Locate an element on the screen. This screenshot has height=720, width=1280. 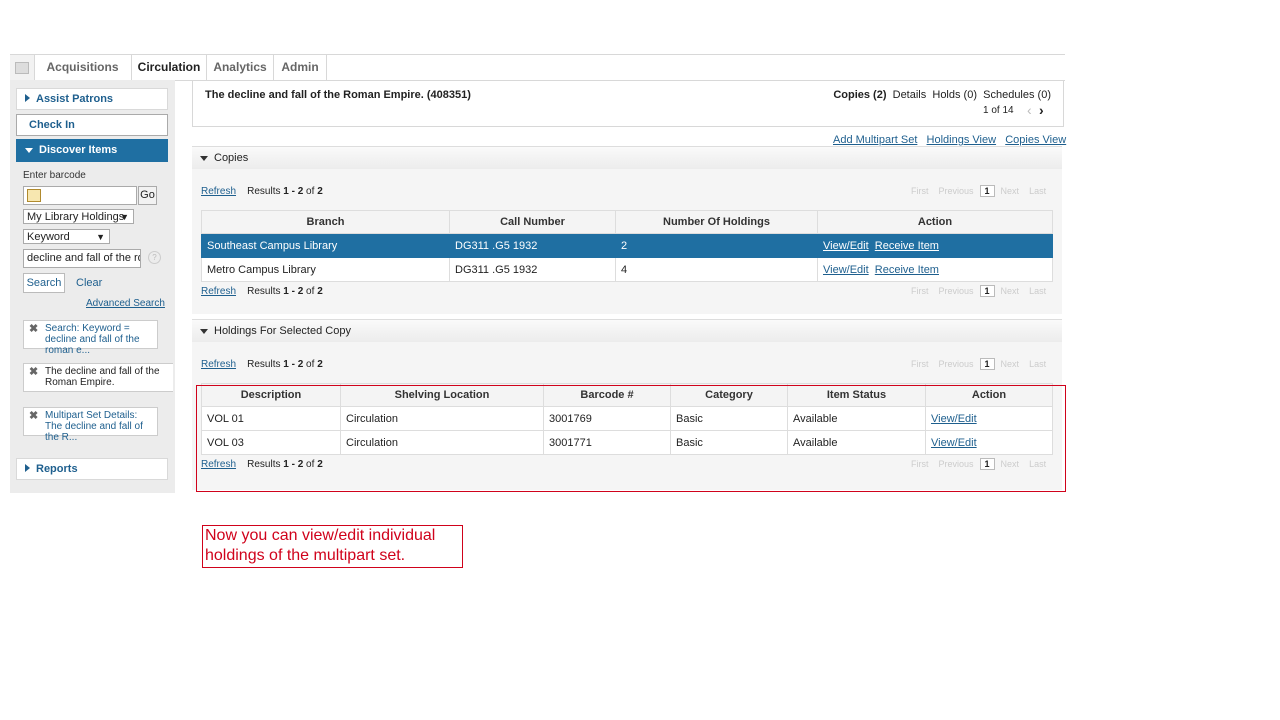
tab-copies: Copies (2) is located at coordinates (859, 95).